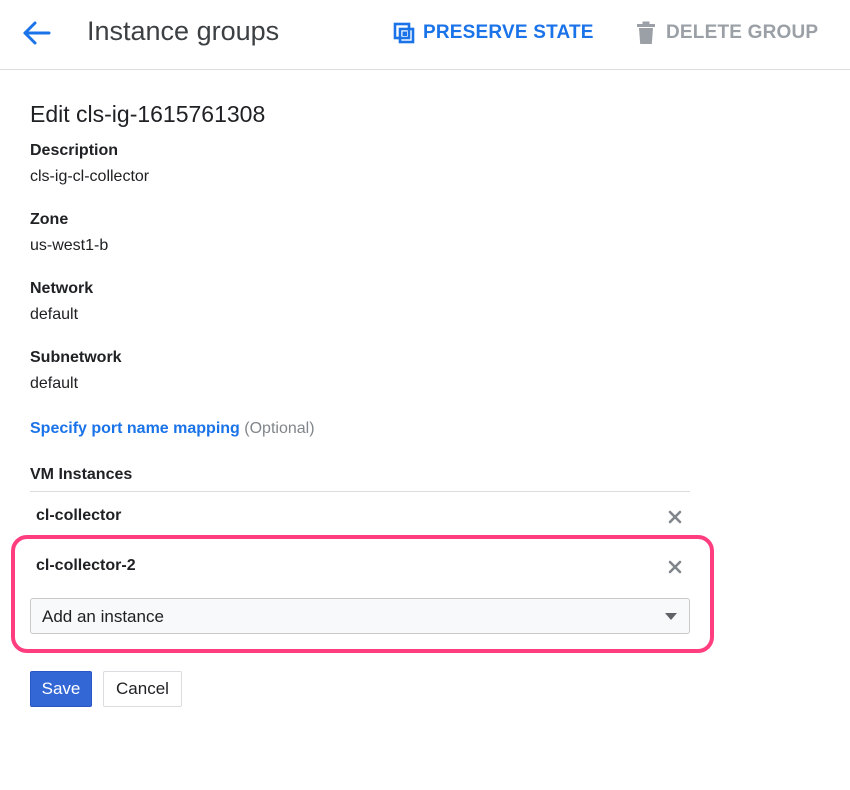 The height and width of the screenshot is (790, 850). What do you see at coordinates (54, 314) in the screenshot?
I see `network-value: default` at bounding box center [54, 314].